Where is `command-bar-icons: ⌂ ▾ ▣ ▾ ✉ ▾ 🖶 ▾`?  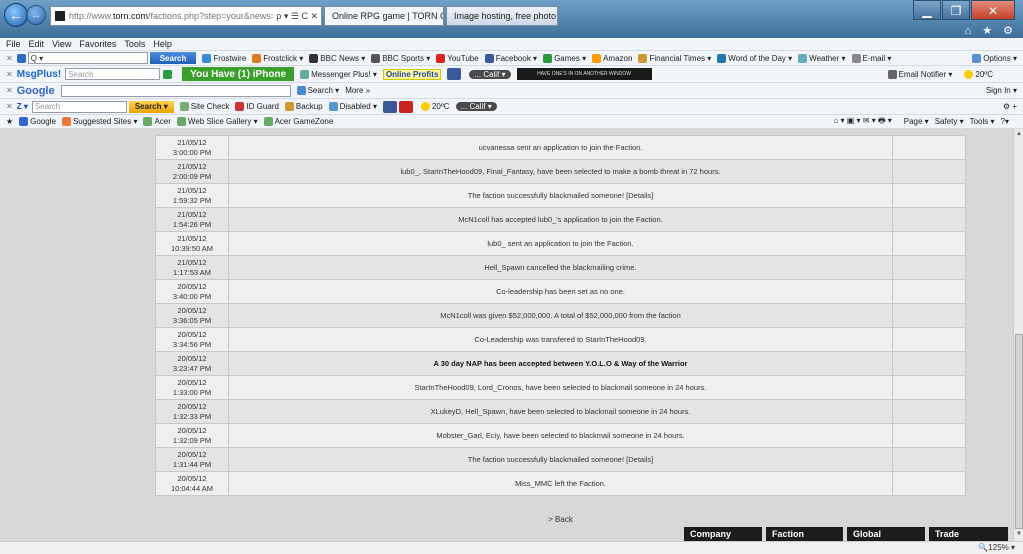
command-bar-icons: ⌂ ▾ ▣ ▾ ✉ ▾ 🖶 ▾ is located at coordinates (865, 121).